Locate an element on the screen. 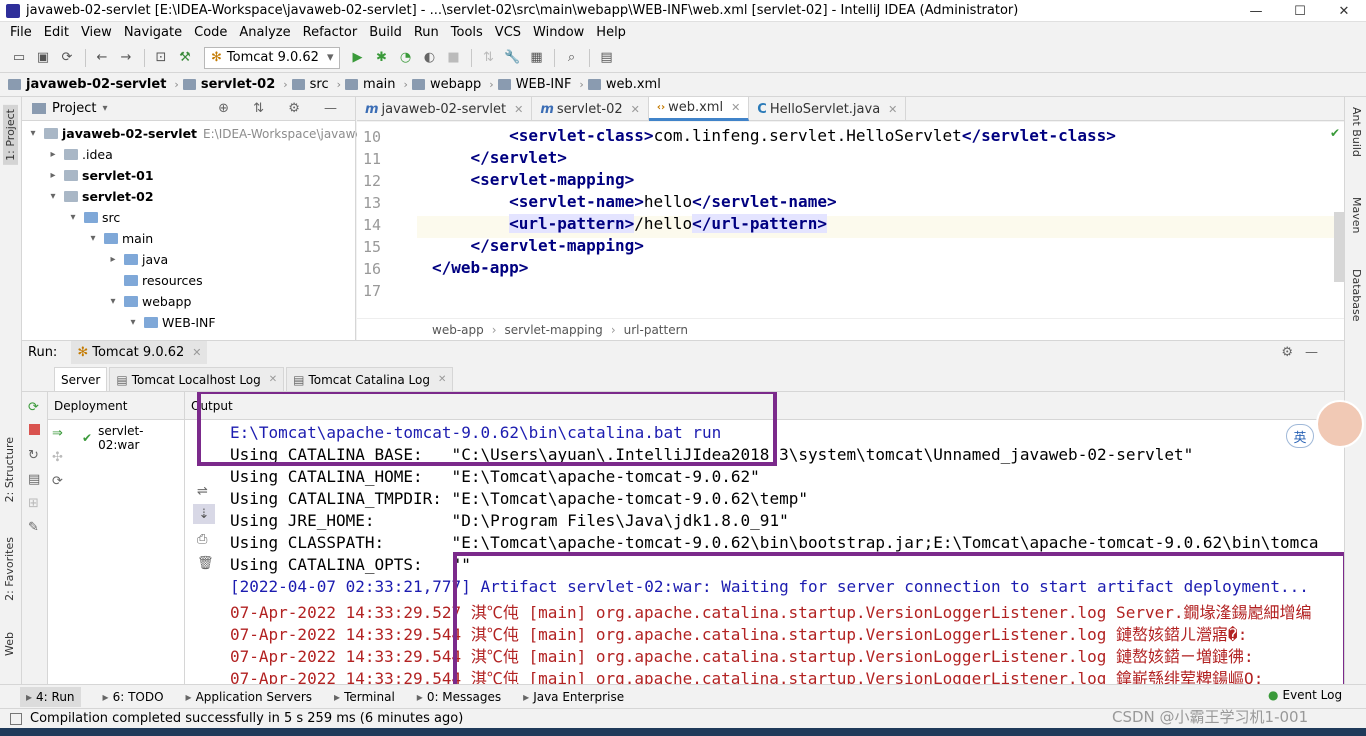 Image resolution: width=1366 pixels, height=736 pixels. structure-icon: ⊡ is located at coordinates (161, 58).